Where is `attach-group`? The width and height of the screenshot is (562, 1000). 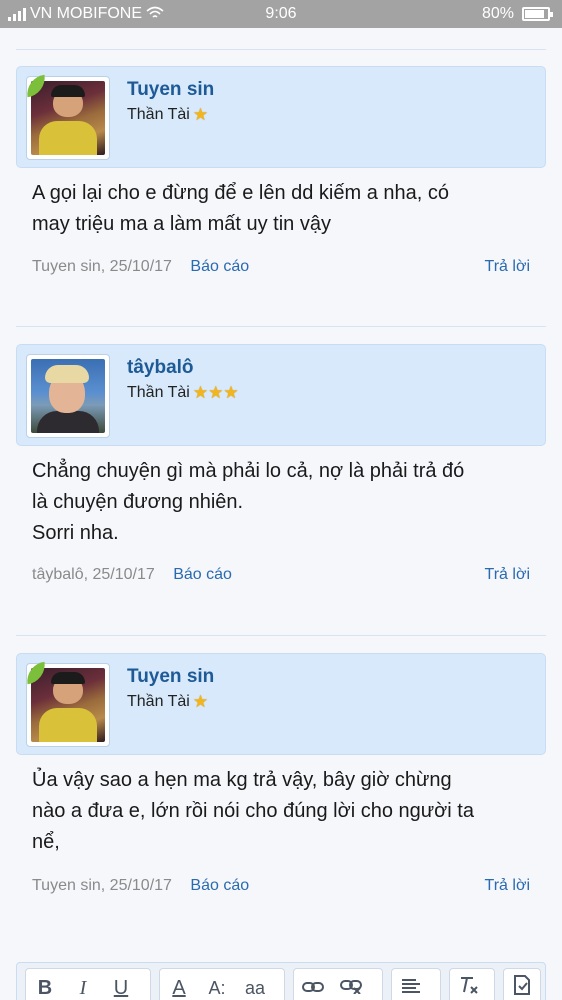 attach-group is located at coordinates (522, 984).